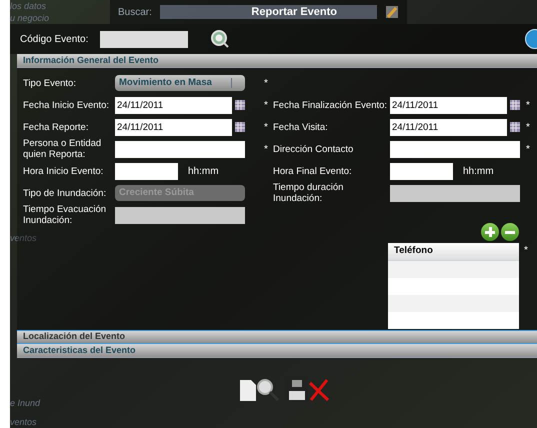  Describe the element at coordinates (144, 39) in the screenshot. I see `code-input` at that location.